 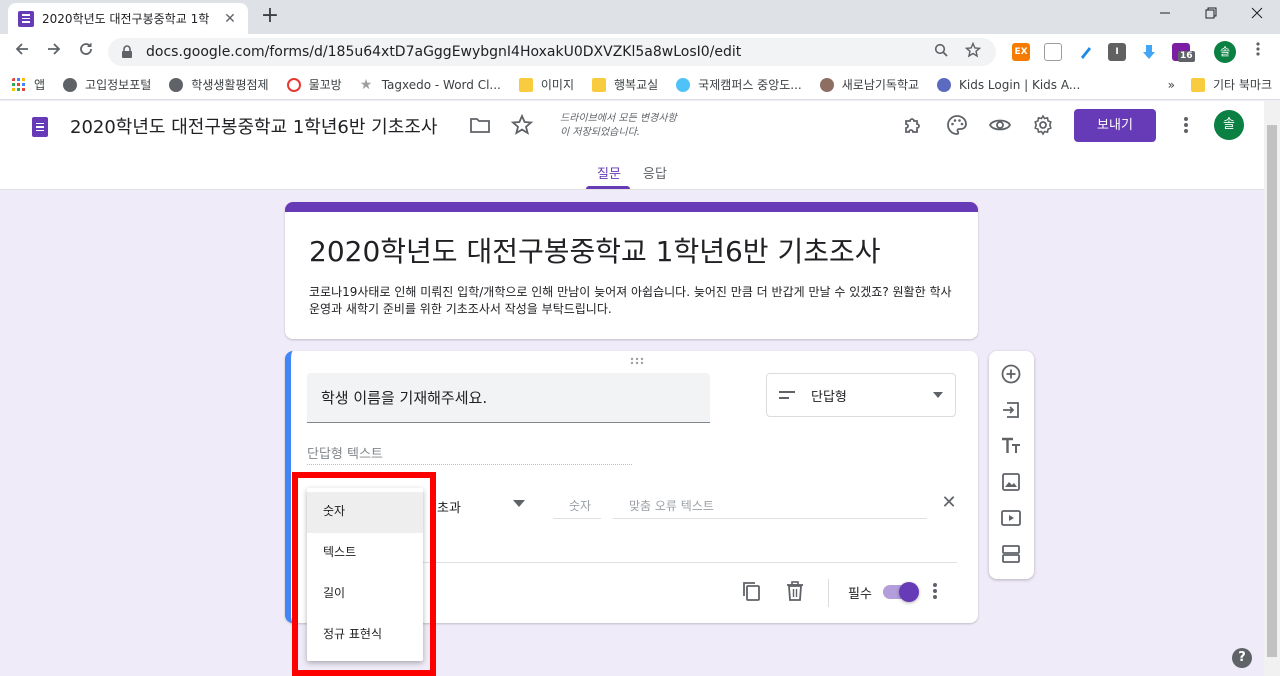 What do you see at coordinates (54, 52) in the screenshot?
I see `forward-arrow-icon` at bounding box center [54, 52].